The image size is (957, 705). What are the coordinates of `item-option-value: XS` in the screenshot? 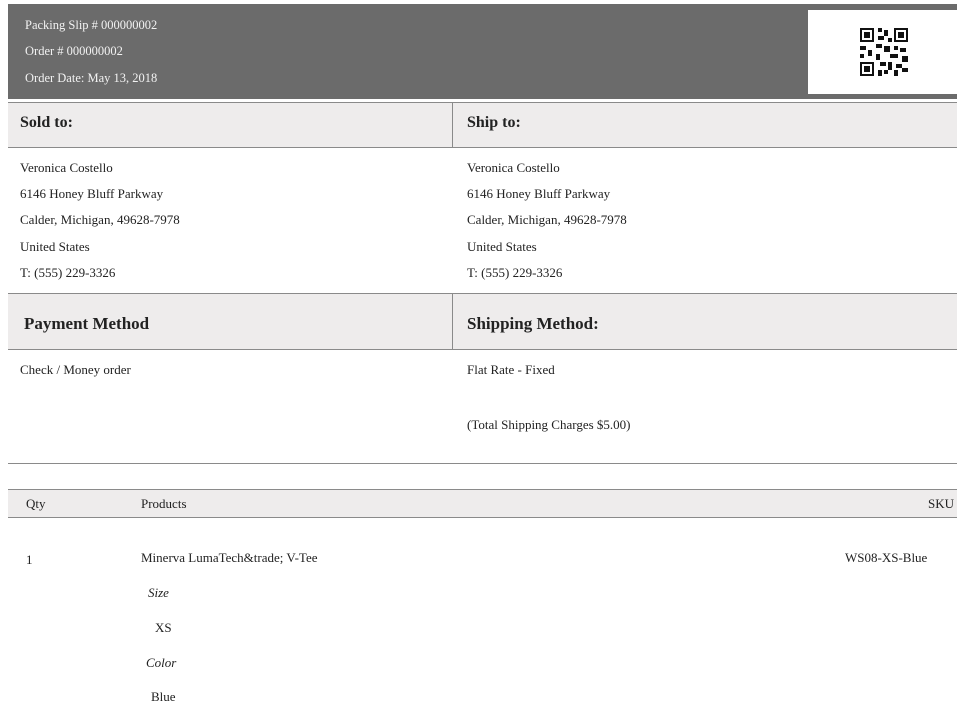 It's located at (163, 627).